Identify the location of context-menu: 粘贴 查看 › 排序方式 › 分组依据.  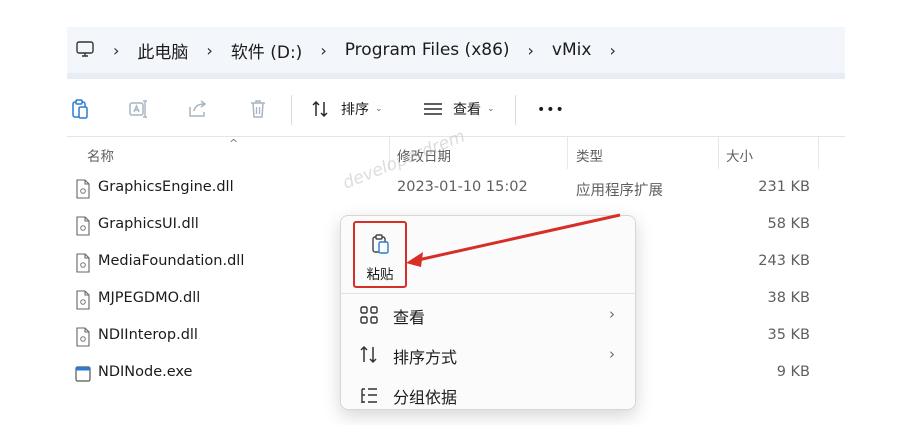
(488, 312).